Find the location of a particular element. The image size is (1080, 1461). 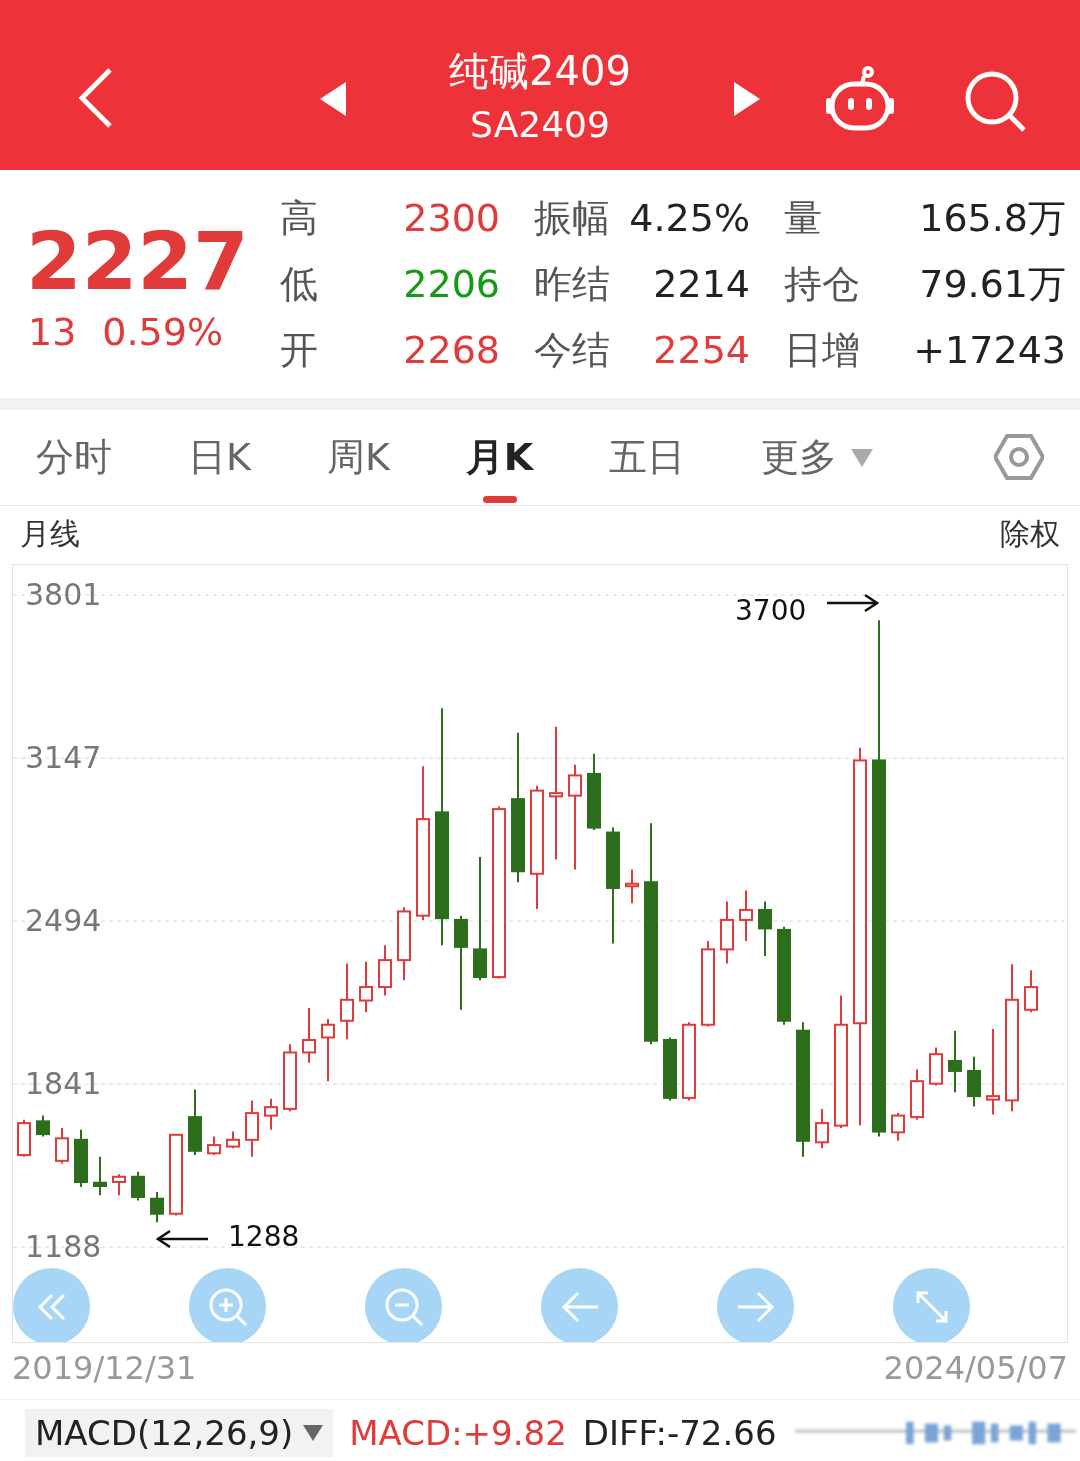

chart-tab: 月K is located at coordinates (499, 457).